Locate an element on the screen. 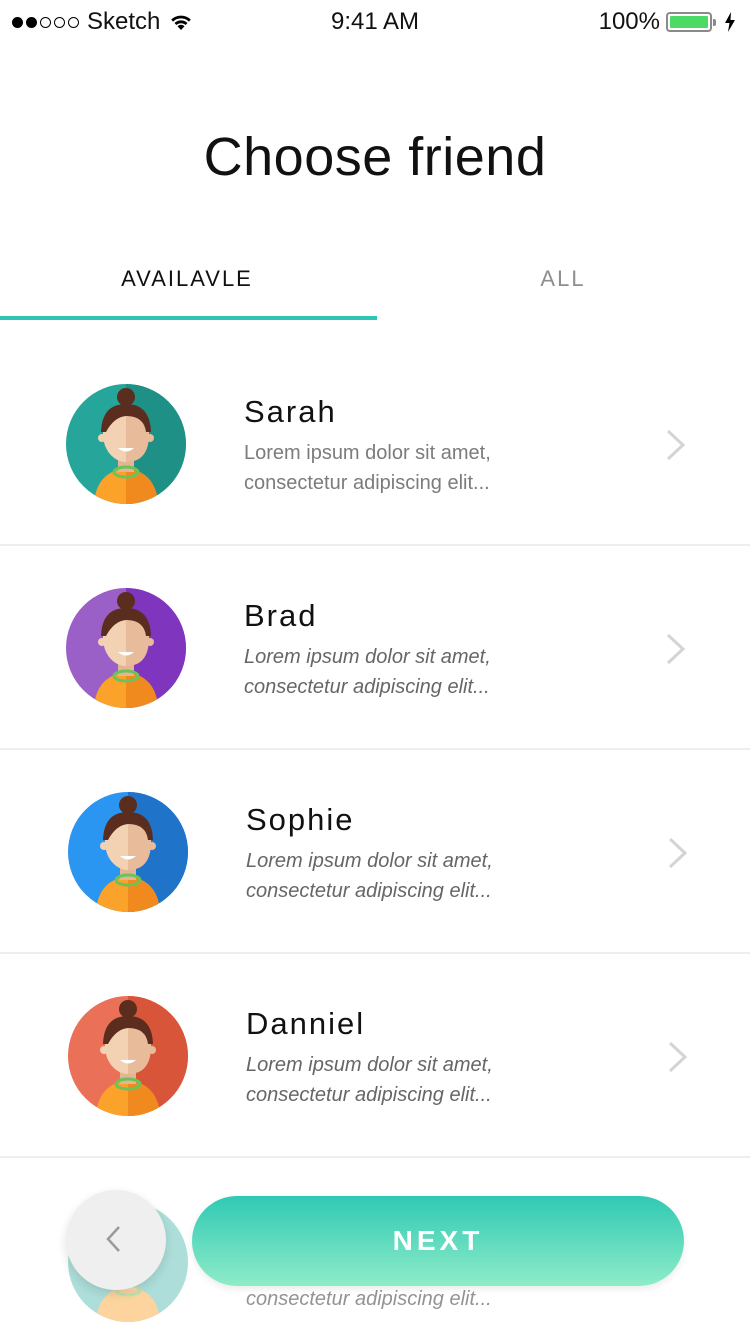 Image resolution: width=750 pixels, height=1334 pixels. back-button is located at coordinates (116, 1240).